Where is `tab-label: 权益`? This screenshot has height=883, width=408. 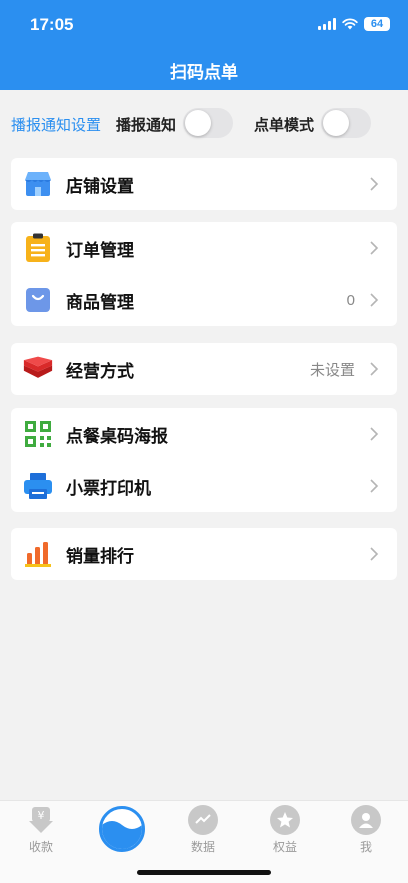 tab-label: 权益 is located at coordinates (284, 847).